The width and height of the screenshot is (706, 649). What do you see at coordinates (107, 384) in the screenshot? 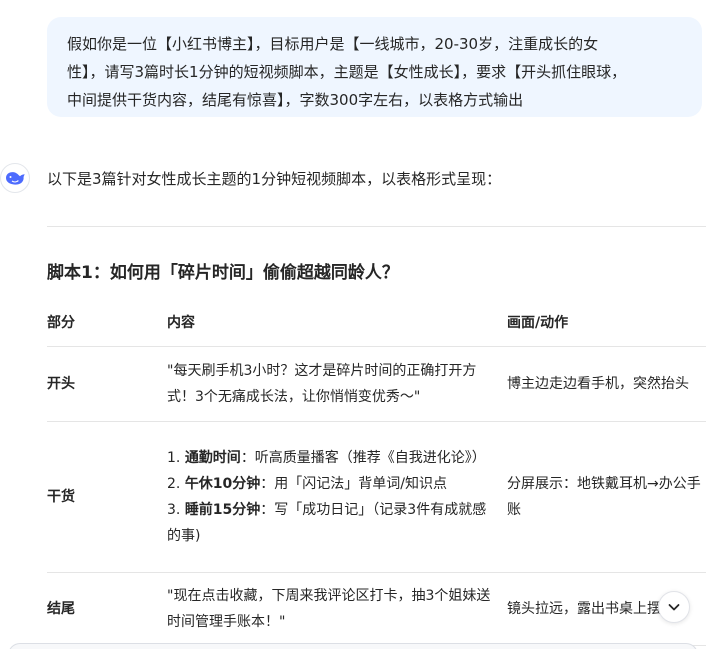
I see `row-part-cell: 开头` at bounding box center [107, 384].